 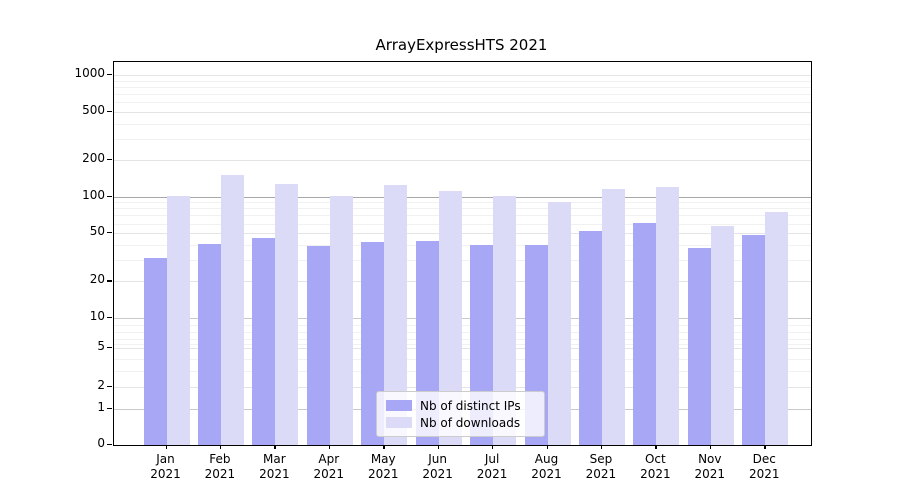 What do you see at coordinates (101, 384) in the screenshot?
I see `y-tick-label: 2` at bounding box center [101, 384].